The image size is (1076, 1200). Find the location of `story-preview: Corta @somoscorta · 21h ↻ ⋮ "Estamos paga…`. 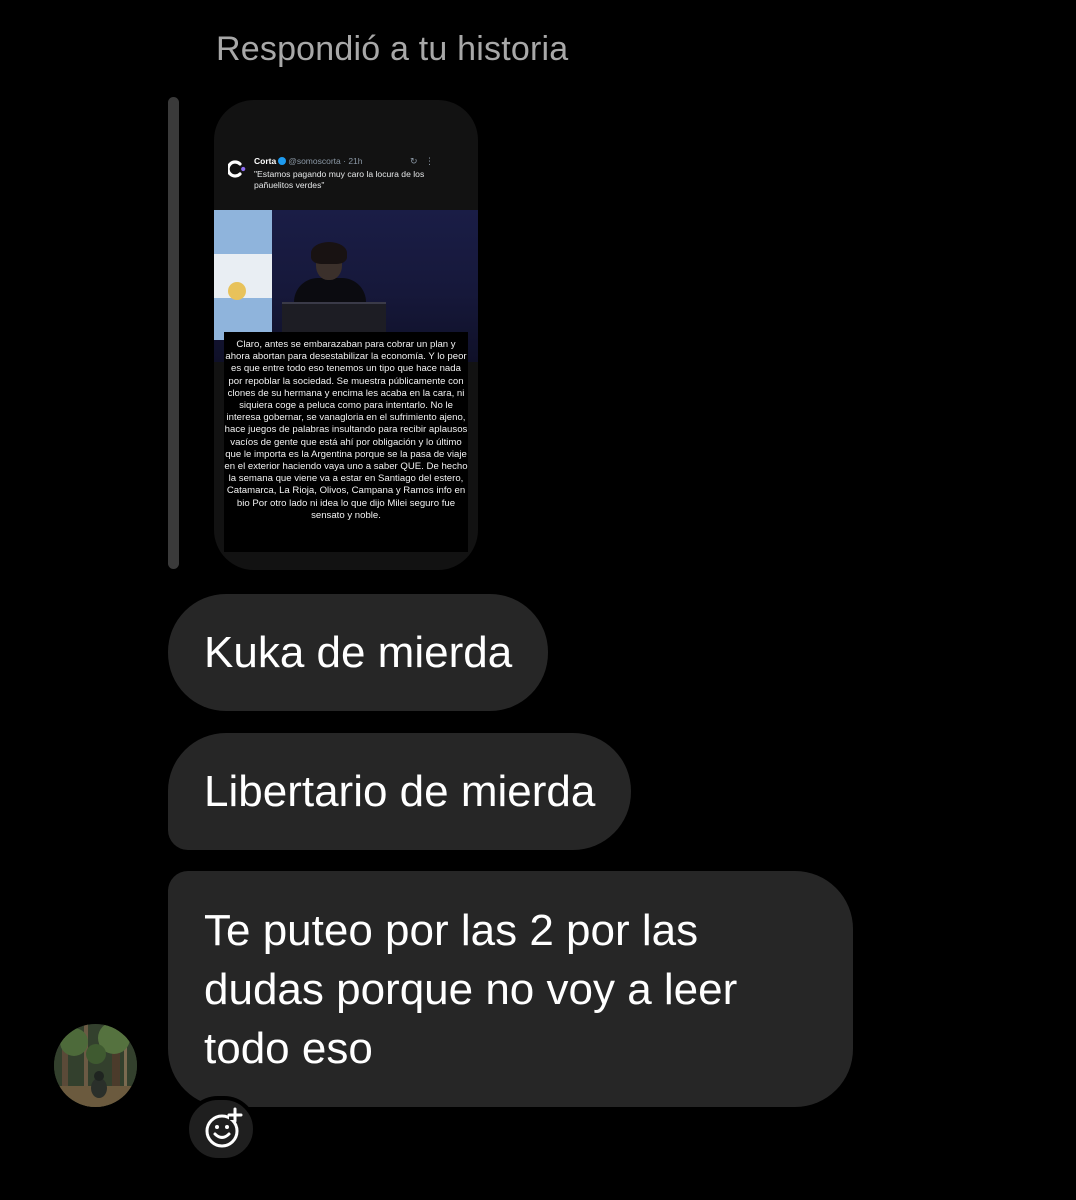

story-preview: Corta @somoscorta · 21h ↻ ⋮ "Estamos paga… is located at coordinates (346, 335).